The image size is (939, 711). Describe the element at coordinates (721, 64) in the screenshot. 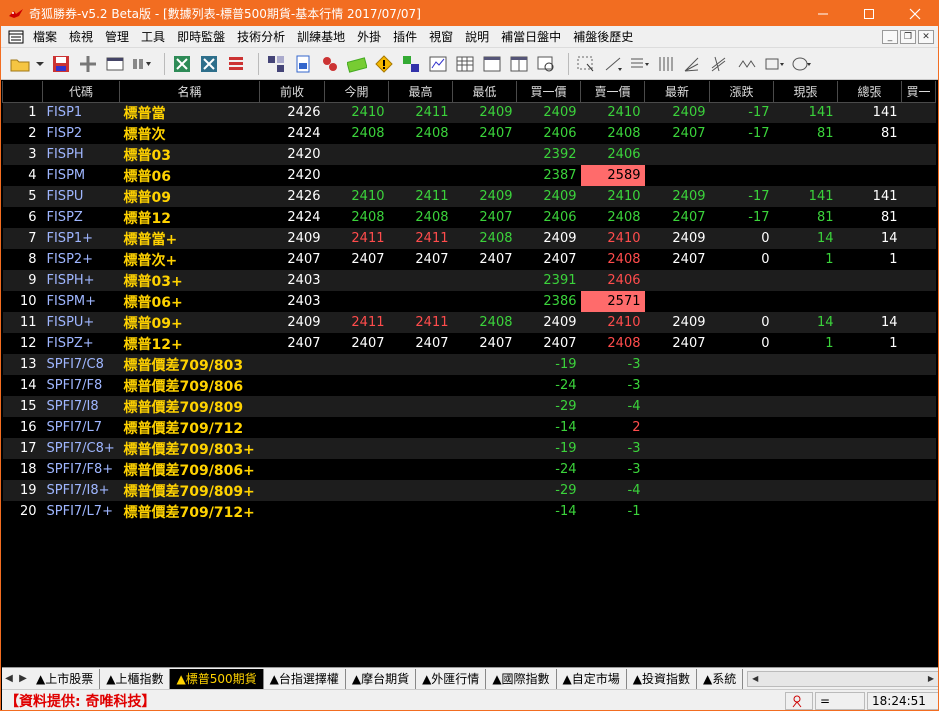

I see `draw-channel-icon` at that location.